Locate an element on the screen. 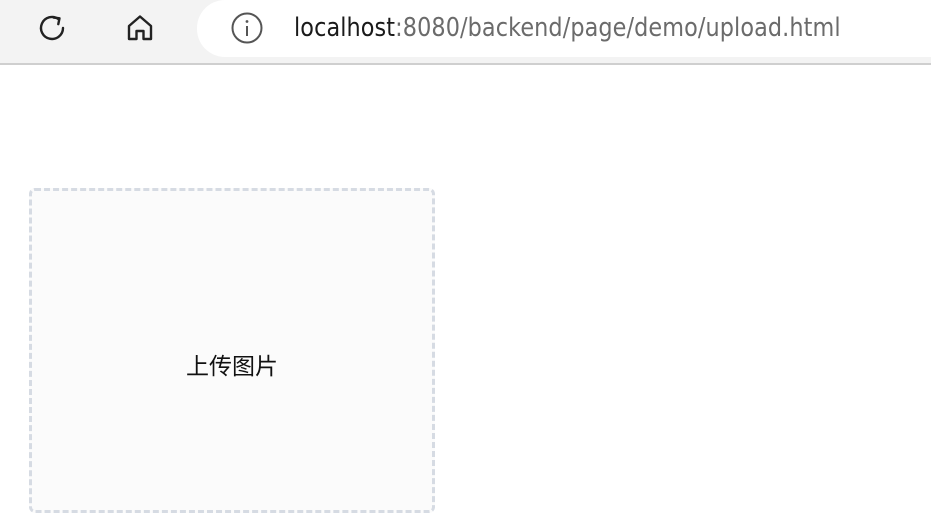 Image resolution: width=931 pixels, height=521 pixels. upload-label: 上传图片 is located at coordinates (232, 366).